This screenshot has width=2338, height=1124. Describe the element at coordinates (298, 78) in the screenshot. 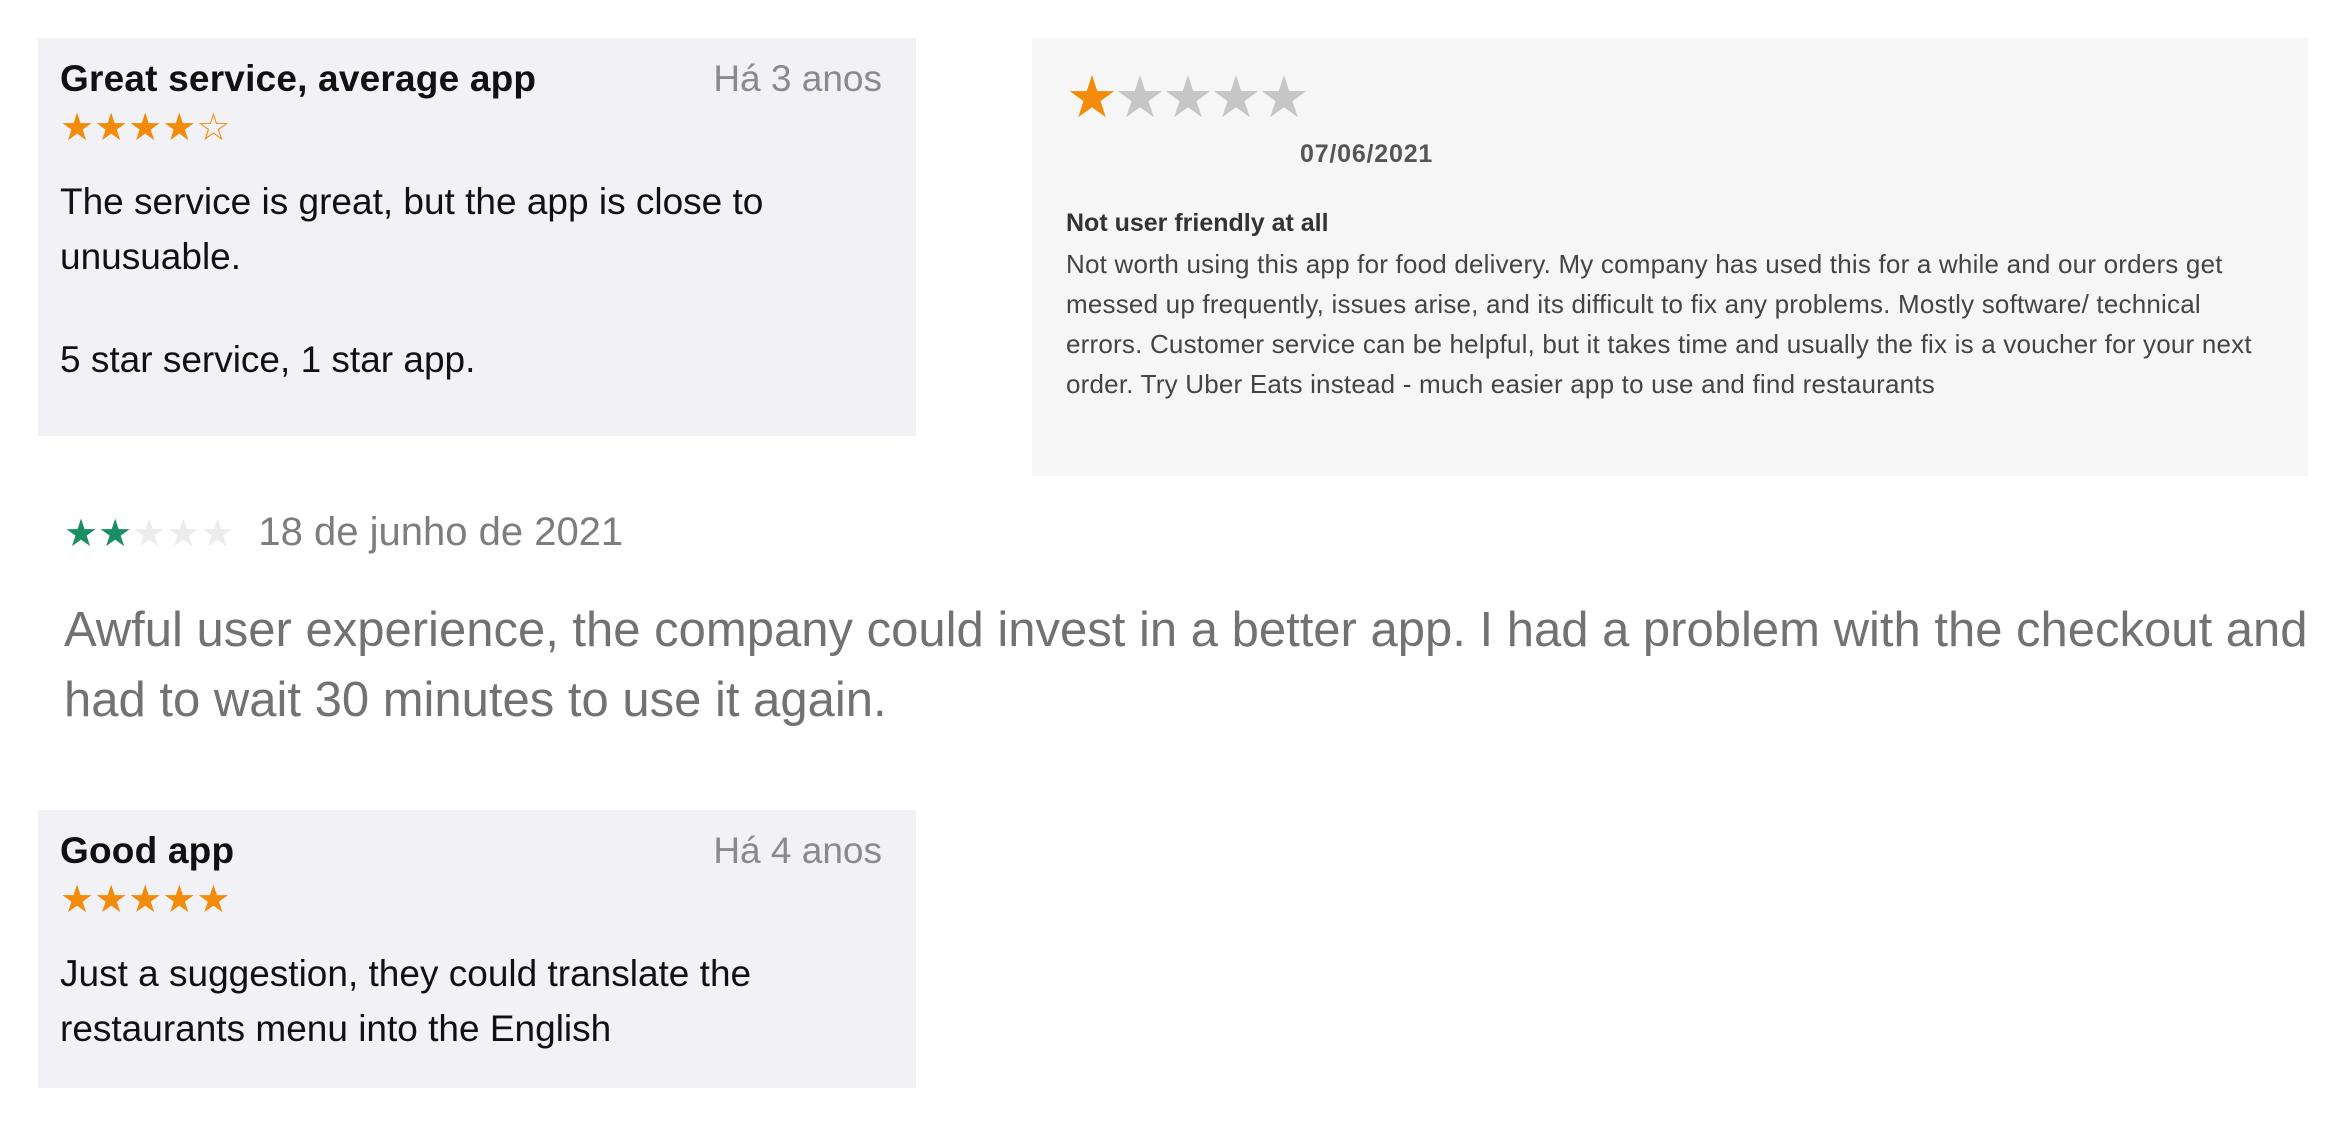

I see `review-title: Great service, average app` at that location.